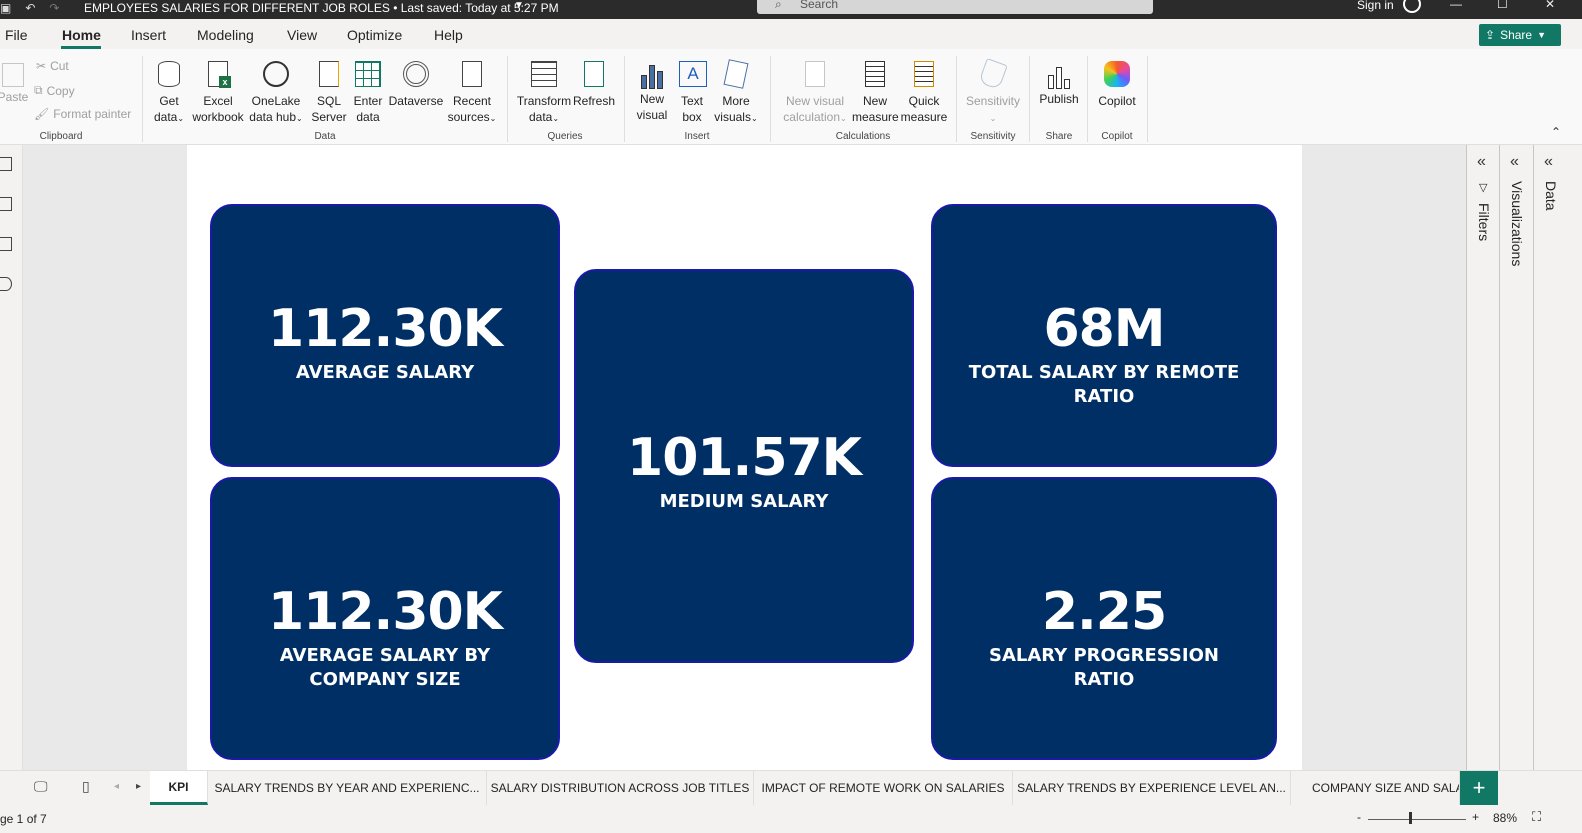 The image size is (1582, 833). What do you see at coordinates (6, 284) in the screenshot?
I see `dax-query-view-icon` at bounding box center [6, 284].